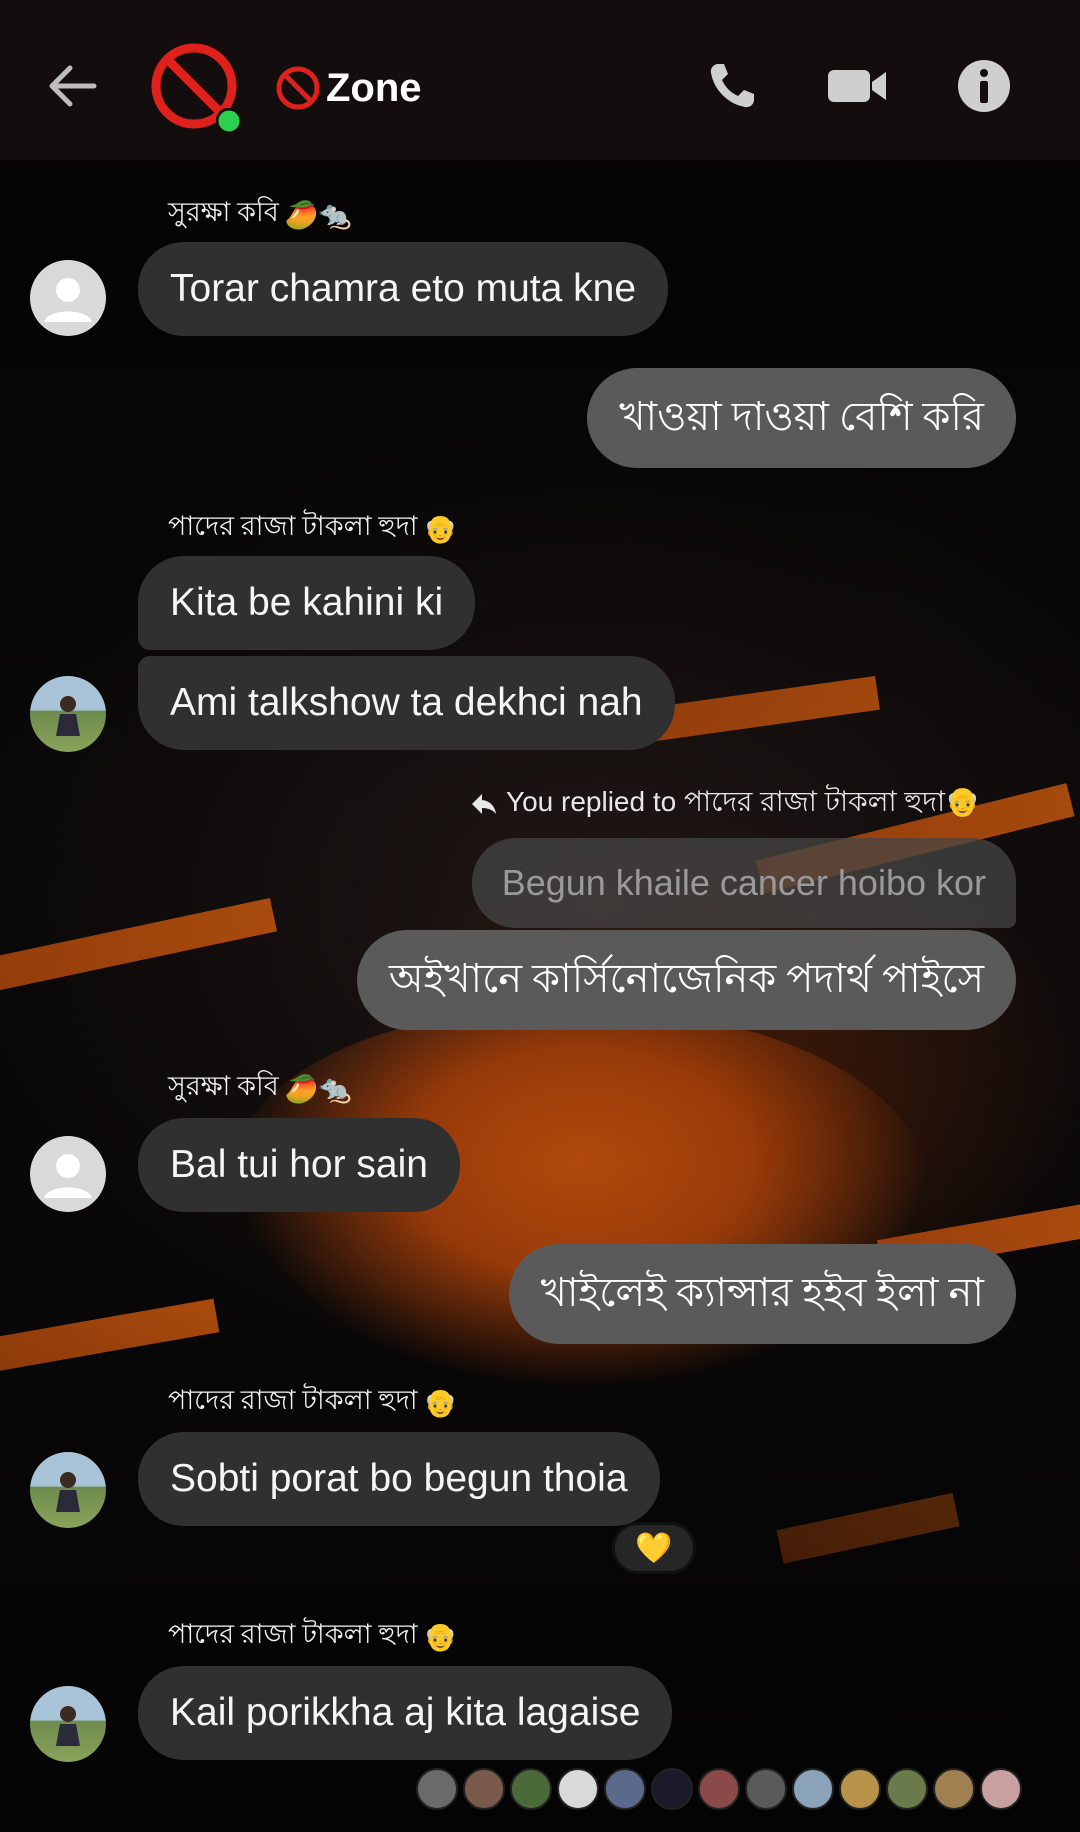 This screenshot has width=1080, height=1832. What do you see at coordinates (72, 86) in the screenshot?
I see `arrow-left-icon` at bounding box center [72, 86].